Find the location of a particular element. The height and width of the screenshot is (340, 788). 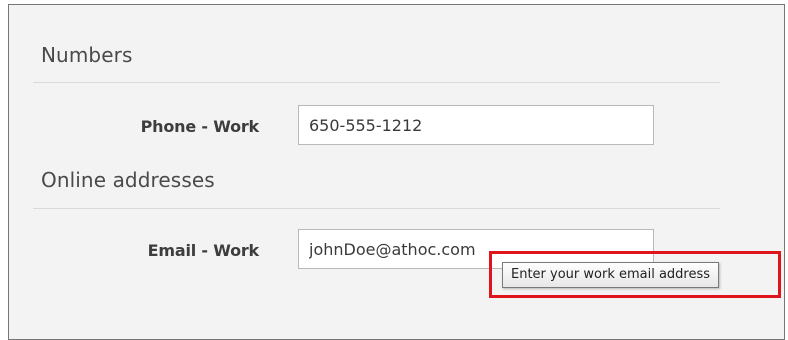

online-addresses-divider is located at coordinates (376, 208).